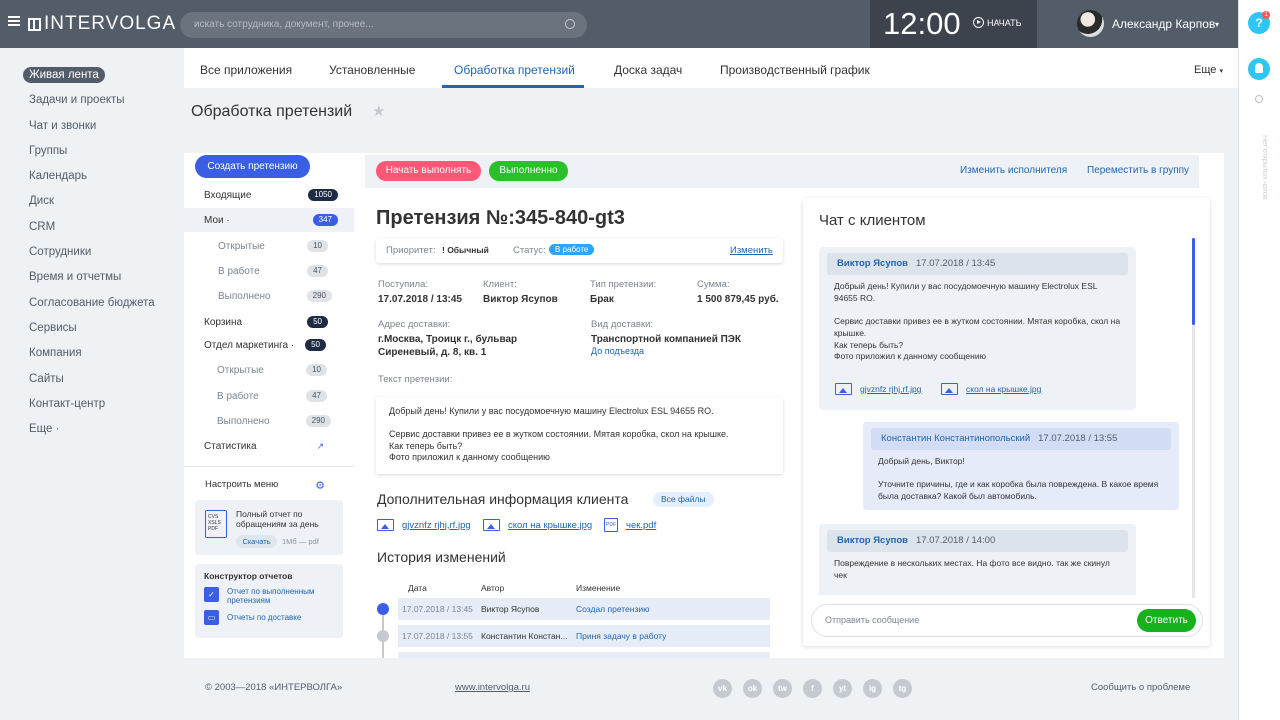 This screenshot has height=720, width=1280. What do you see at coordinates (102, 306) in the screenshot?
I see `sidebar-item-budget: Согласование бюджета` at bounding box center [102, 306].